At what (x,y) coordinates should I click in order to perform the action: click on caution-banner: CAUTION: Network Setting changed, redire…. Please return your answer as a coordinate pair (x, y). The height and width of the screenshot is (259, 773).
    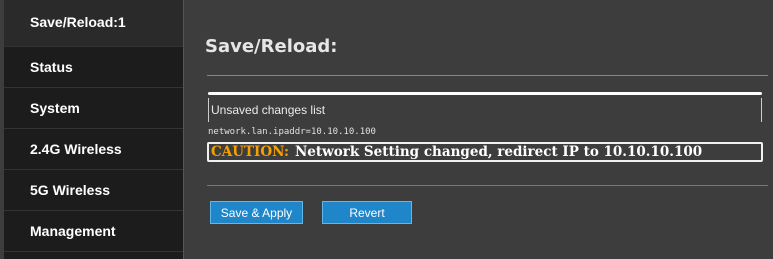
    Looking at the image, I should click on (485, 152).